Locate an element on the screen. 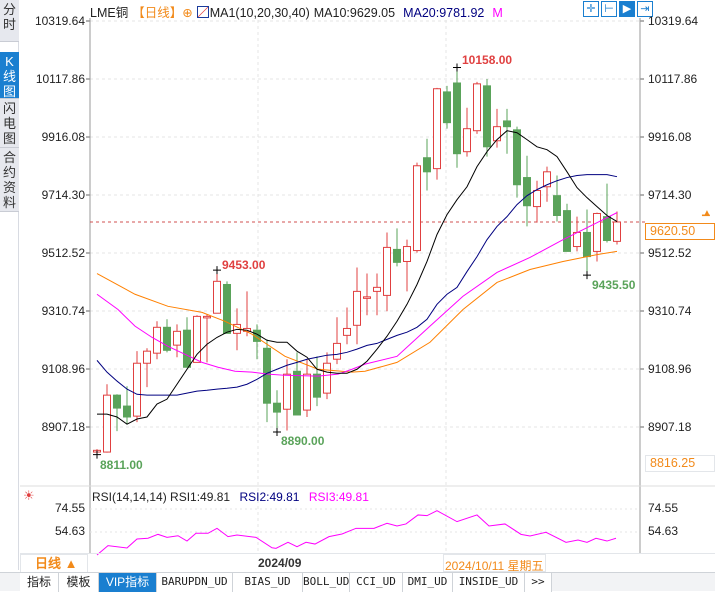 The image size is (715, 592). price-axis-label-left: 10117.86 is located at coordinates (60, 79).